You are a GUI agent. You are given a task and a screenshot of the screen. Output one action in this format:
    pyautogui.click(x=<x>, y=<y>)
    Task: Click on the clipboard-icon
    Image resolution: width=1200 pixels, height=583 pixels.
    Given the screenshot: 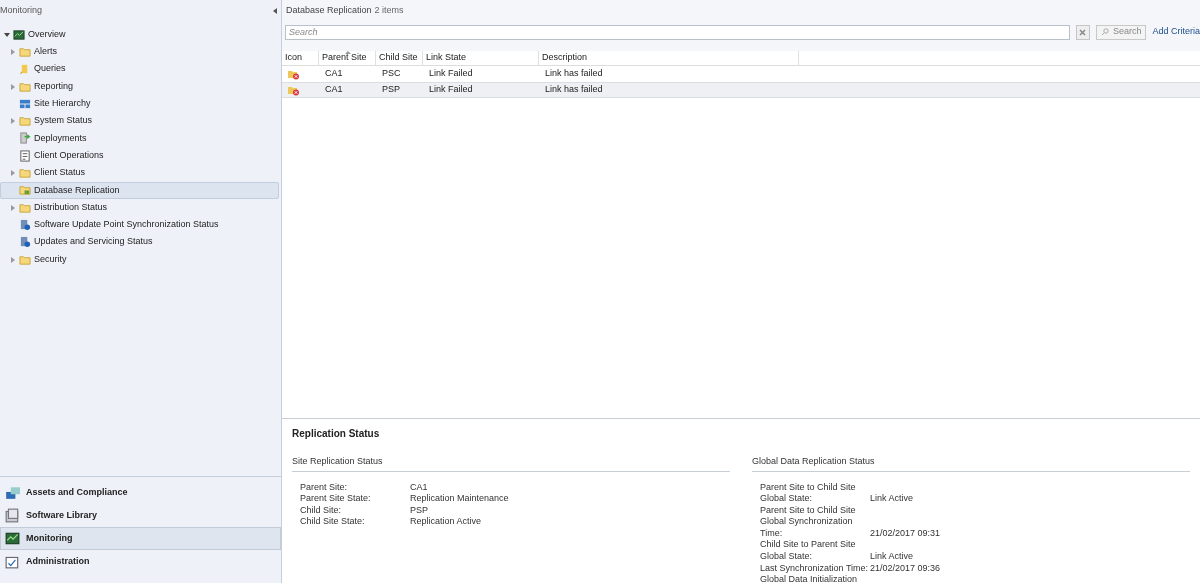 What is the action you would take?
    pyautogui.click(x=25, y=155)
    